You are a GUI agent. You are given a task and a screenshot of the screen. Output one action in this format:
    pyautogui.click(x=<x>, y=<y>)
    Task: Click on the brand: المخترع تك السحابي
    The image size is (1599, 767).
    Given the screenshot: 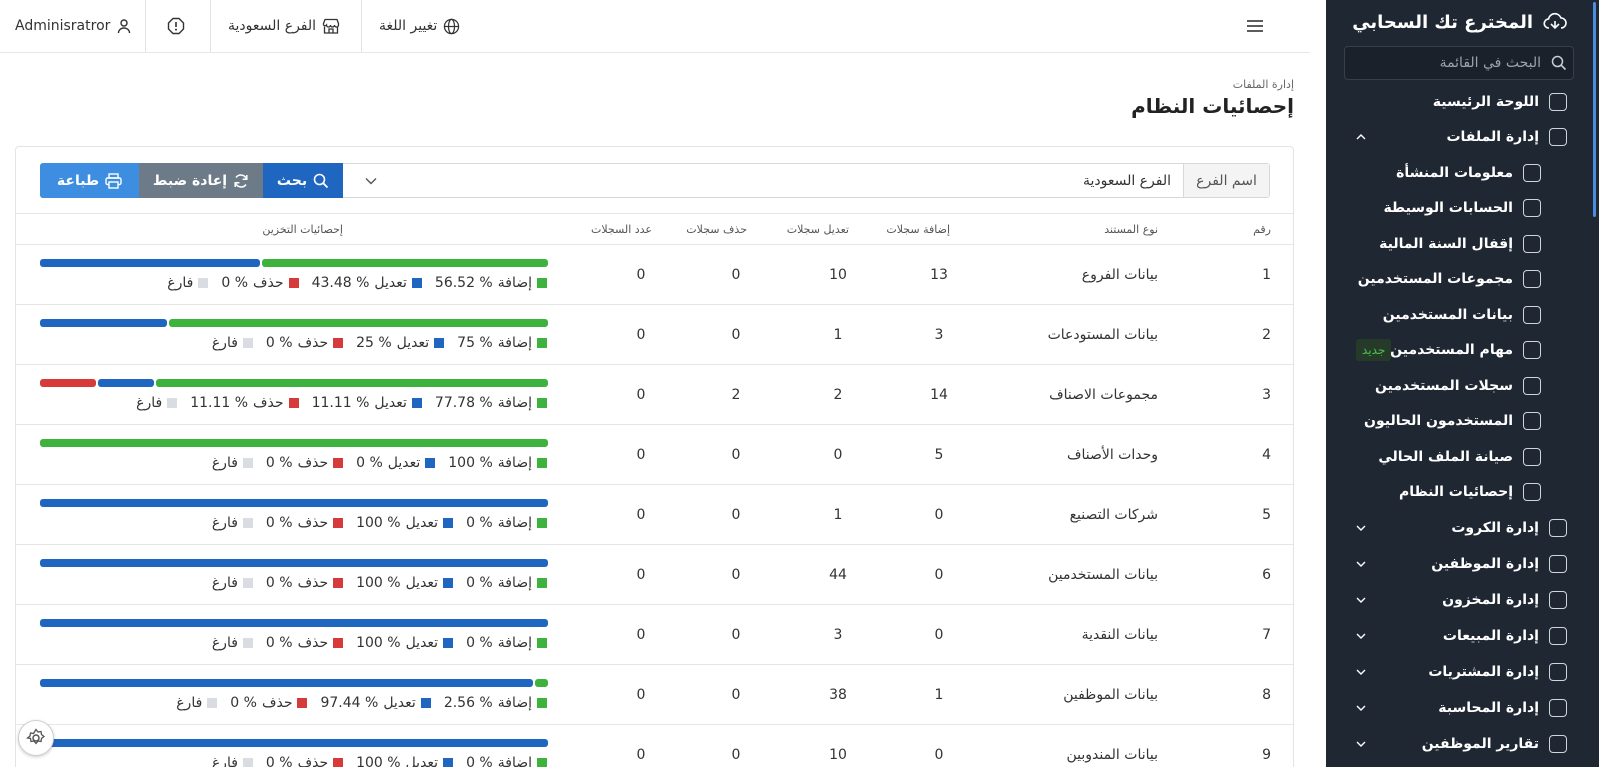 What is the action you would take?
    pyautogui.click(x=1459, y=22)
    